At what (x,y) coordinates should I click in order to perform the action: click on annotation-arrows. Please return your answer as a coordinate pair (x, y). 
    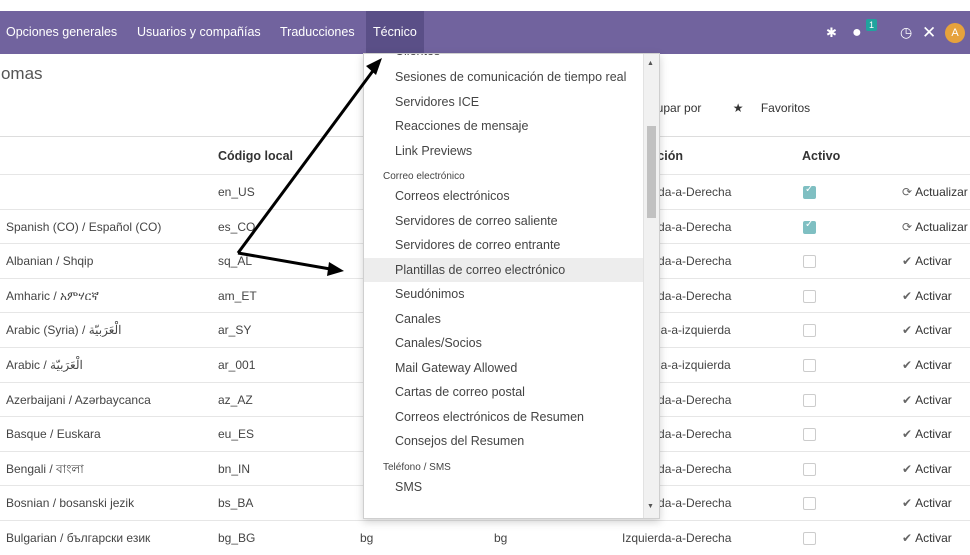
    Looking at the image, I should click on (309, 167).